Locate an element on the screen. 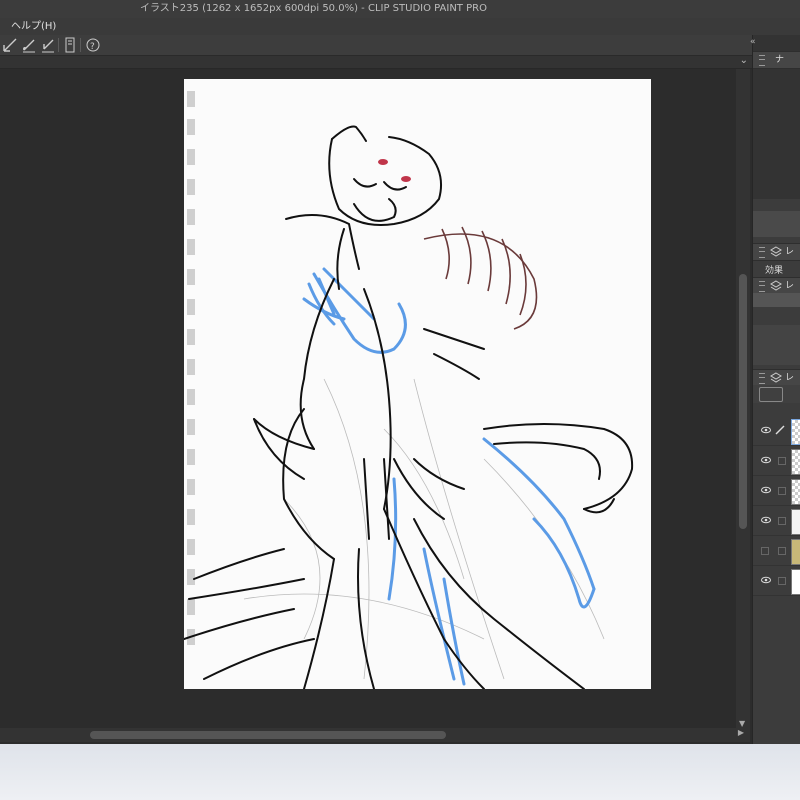 Image resolution: width=800 pixels, height=800 pixels. pen-icon is located at coordinates (780, 430).